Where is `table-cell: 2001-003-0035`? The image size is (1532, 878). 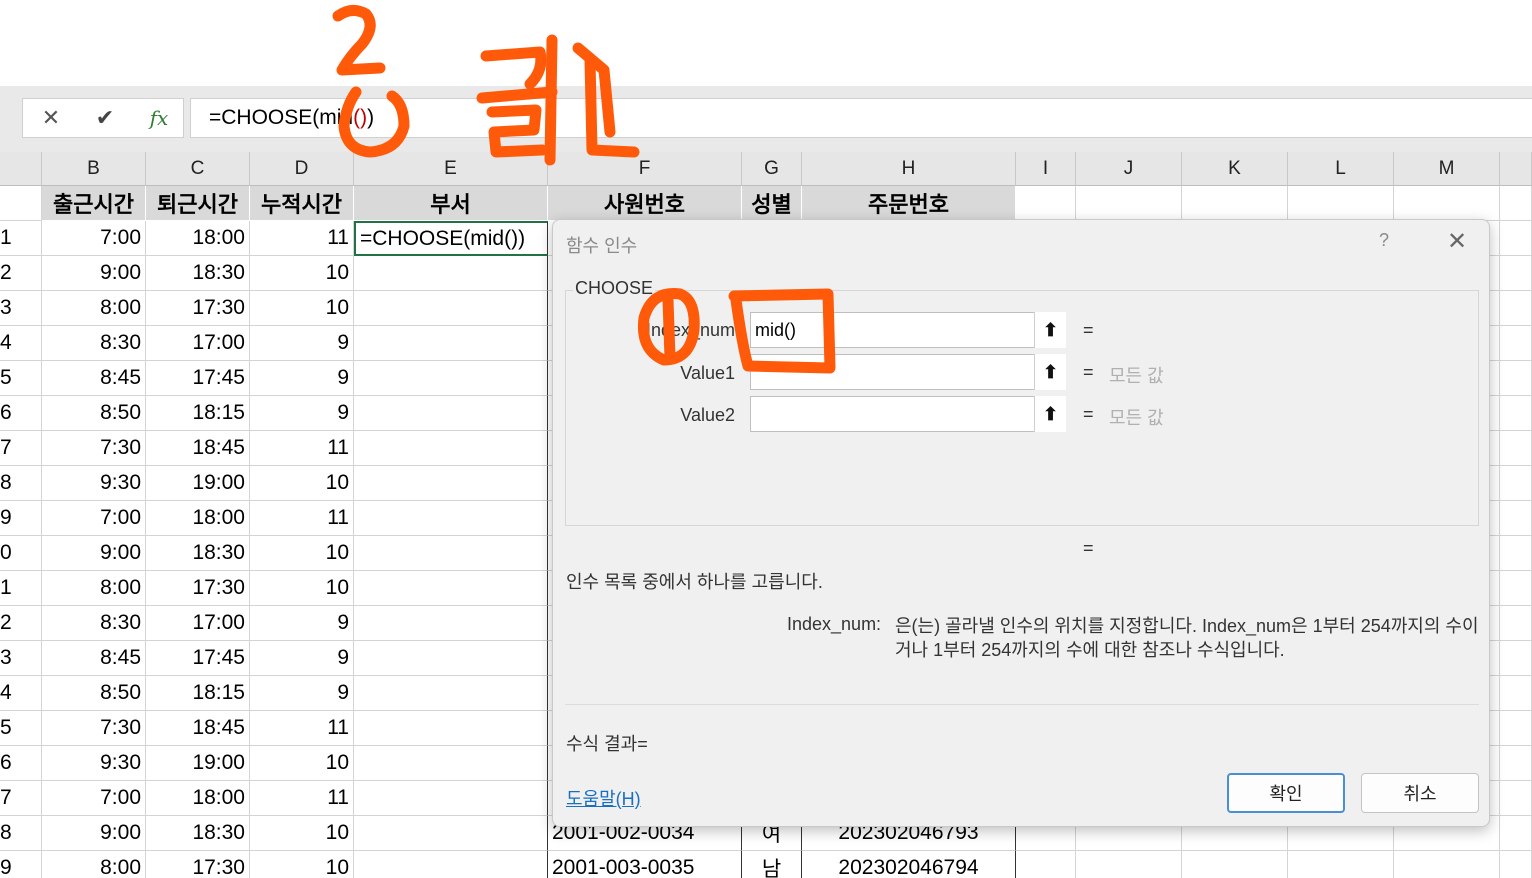 table-cell: 2001-003-0035 is located at coordinates (645, 864).